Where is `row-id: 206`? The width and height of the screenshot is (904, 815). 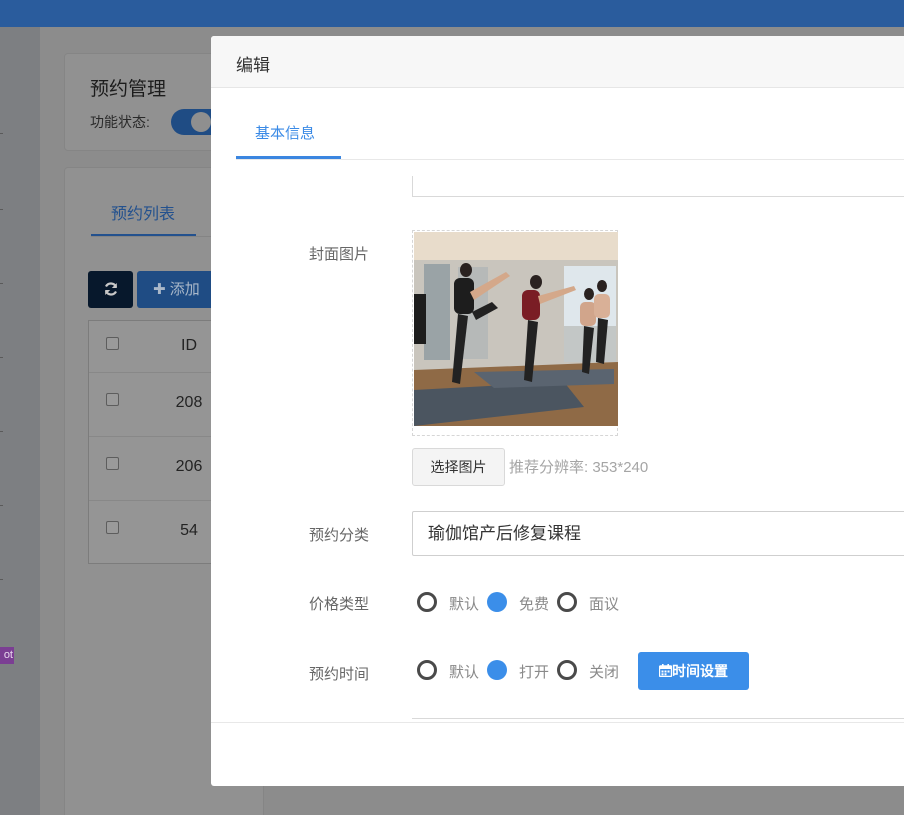
row-id: 206 is located at coordinates (189, 466).